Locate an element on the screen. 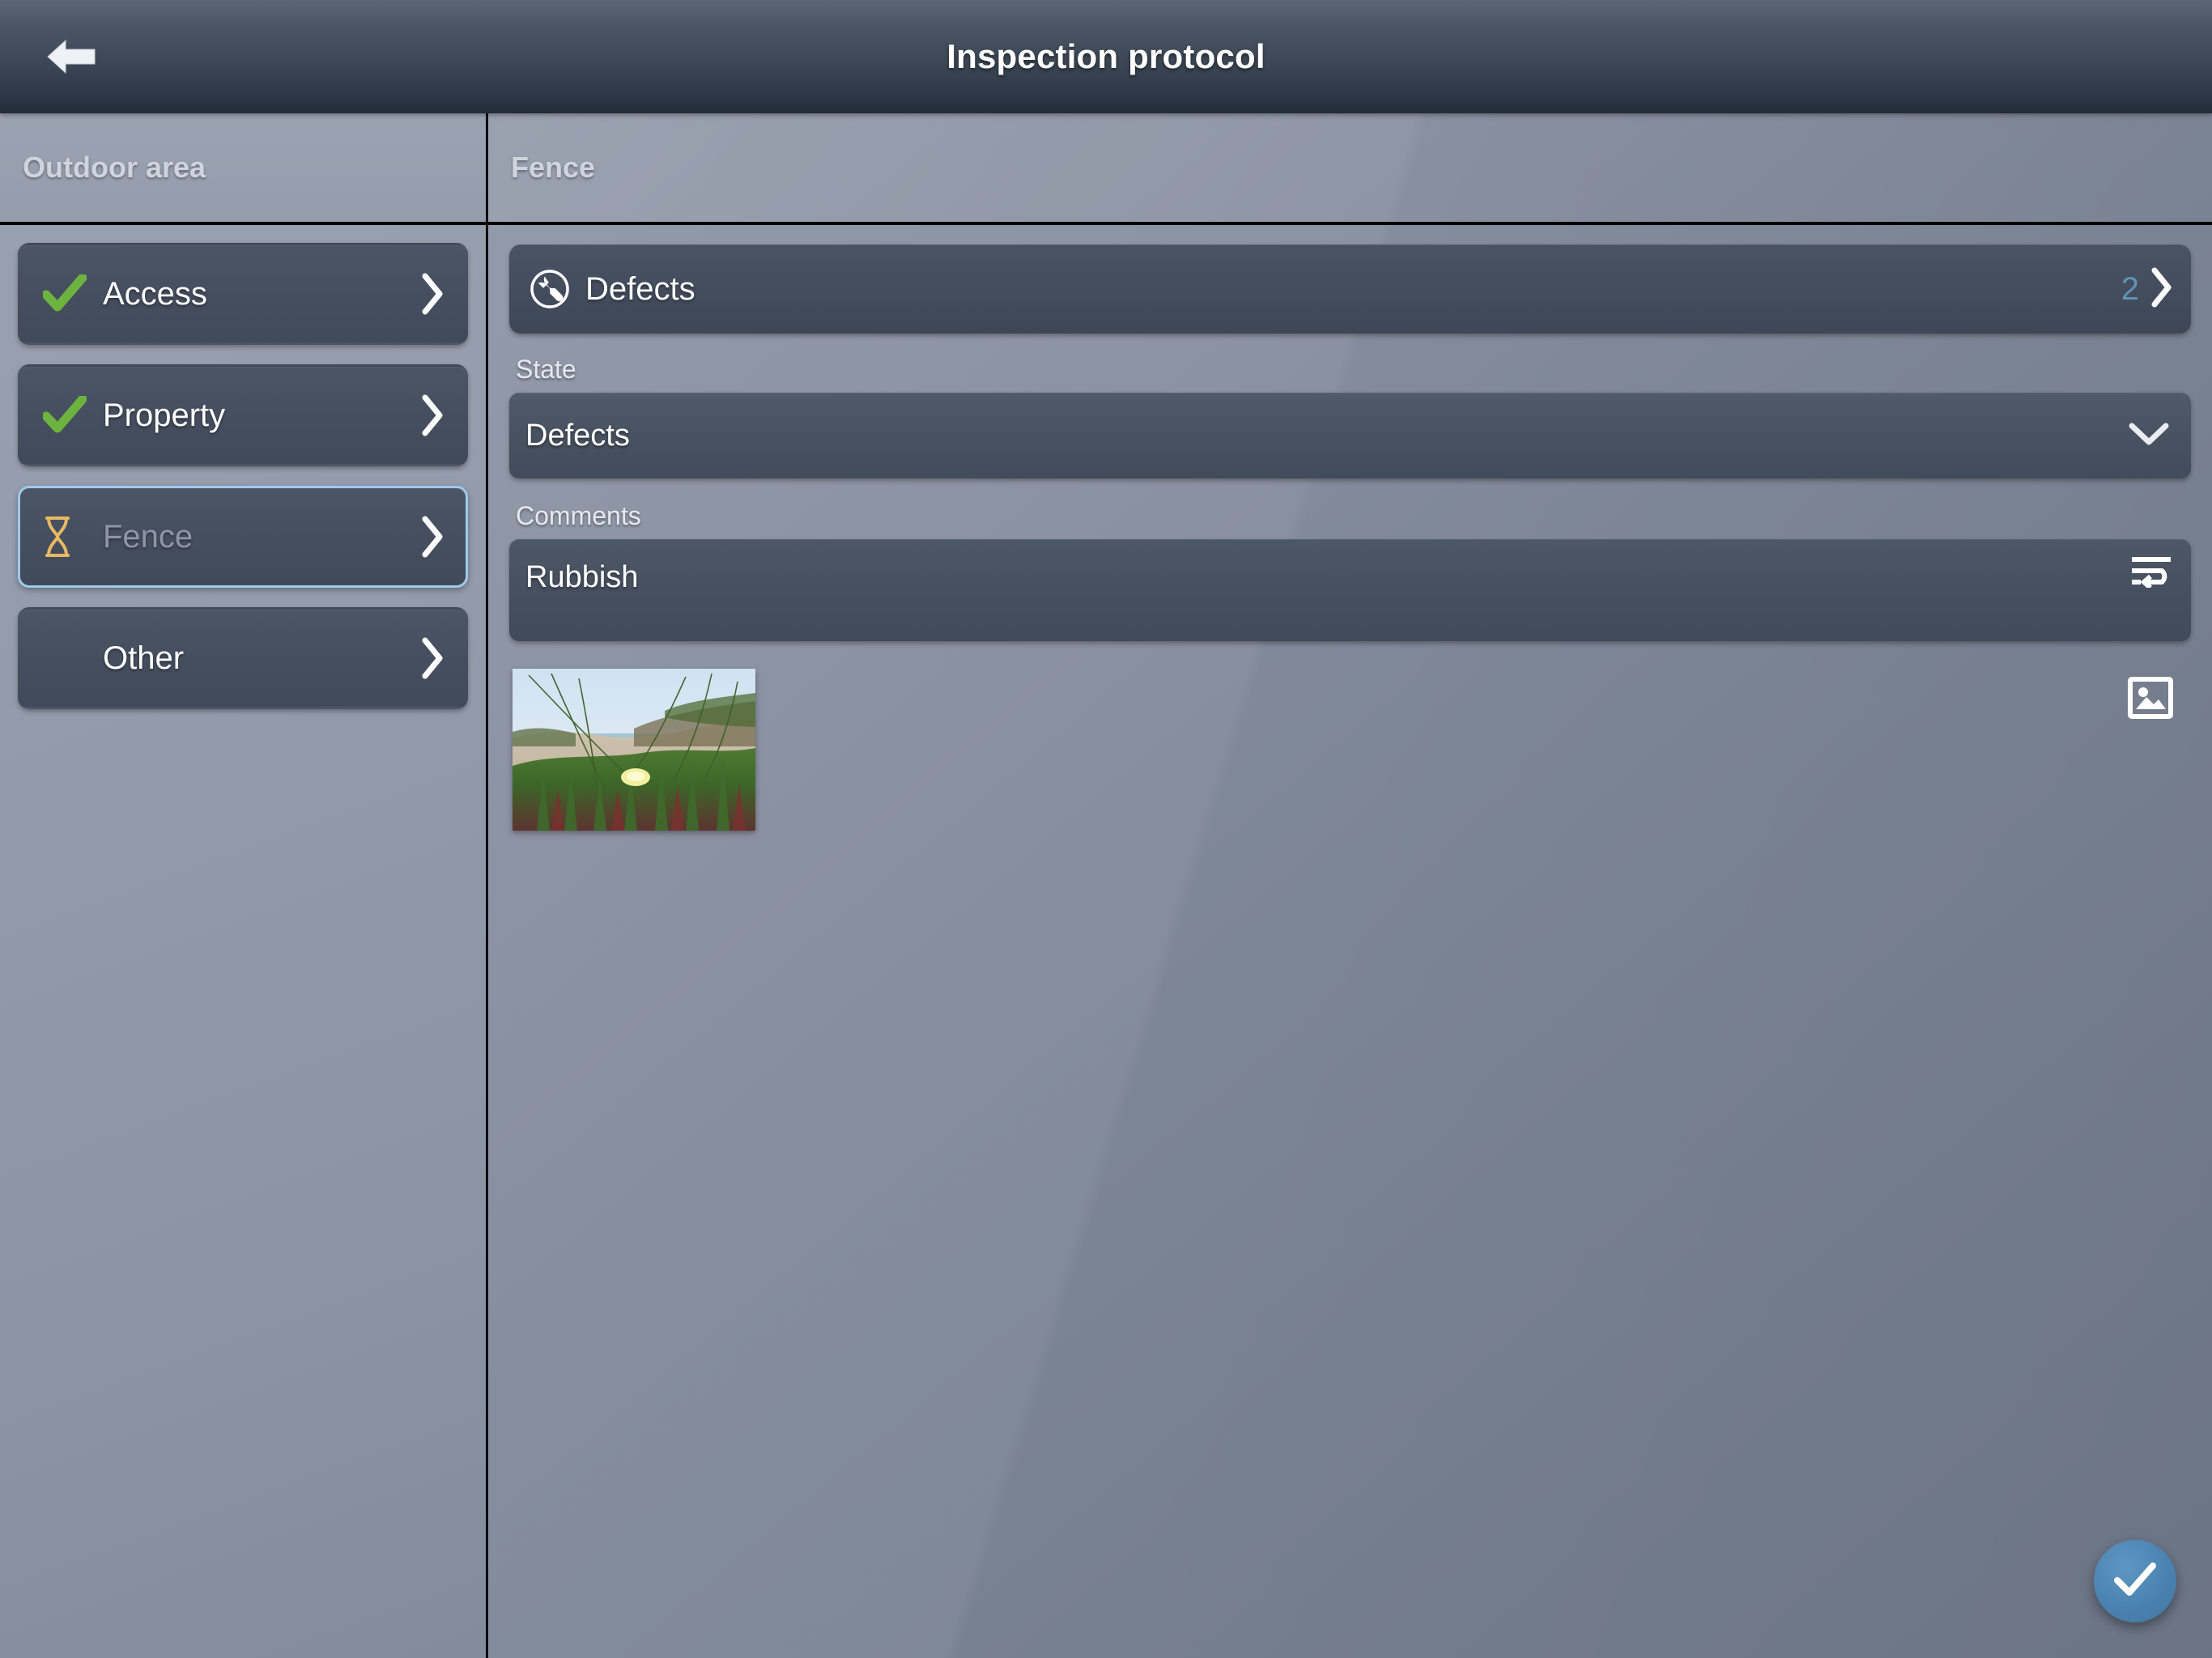 The image size is (2212, 1658). back-arrow-icon is located at coordinates (72, 57).